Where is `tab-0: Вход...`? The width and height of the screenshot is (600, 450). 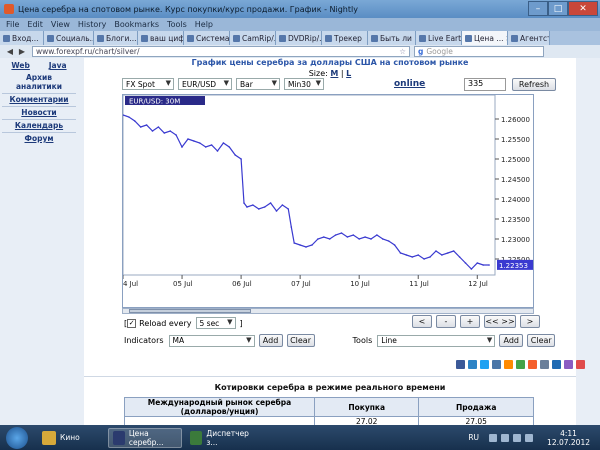
tab-0: Вход... is located at coordinates (22, 38).